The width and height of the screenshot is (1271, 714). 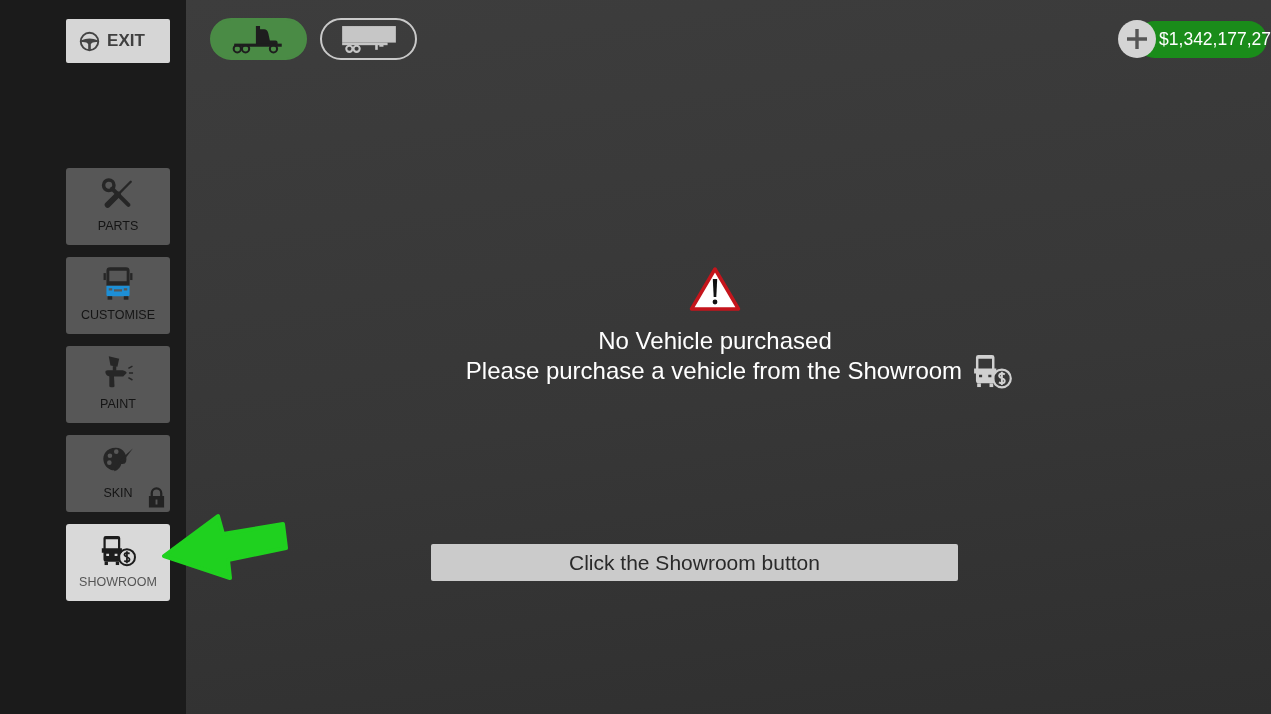 I want to click on balance-amount: $1,342,177,27, so click(x=1215, y=39).